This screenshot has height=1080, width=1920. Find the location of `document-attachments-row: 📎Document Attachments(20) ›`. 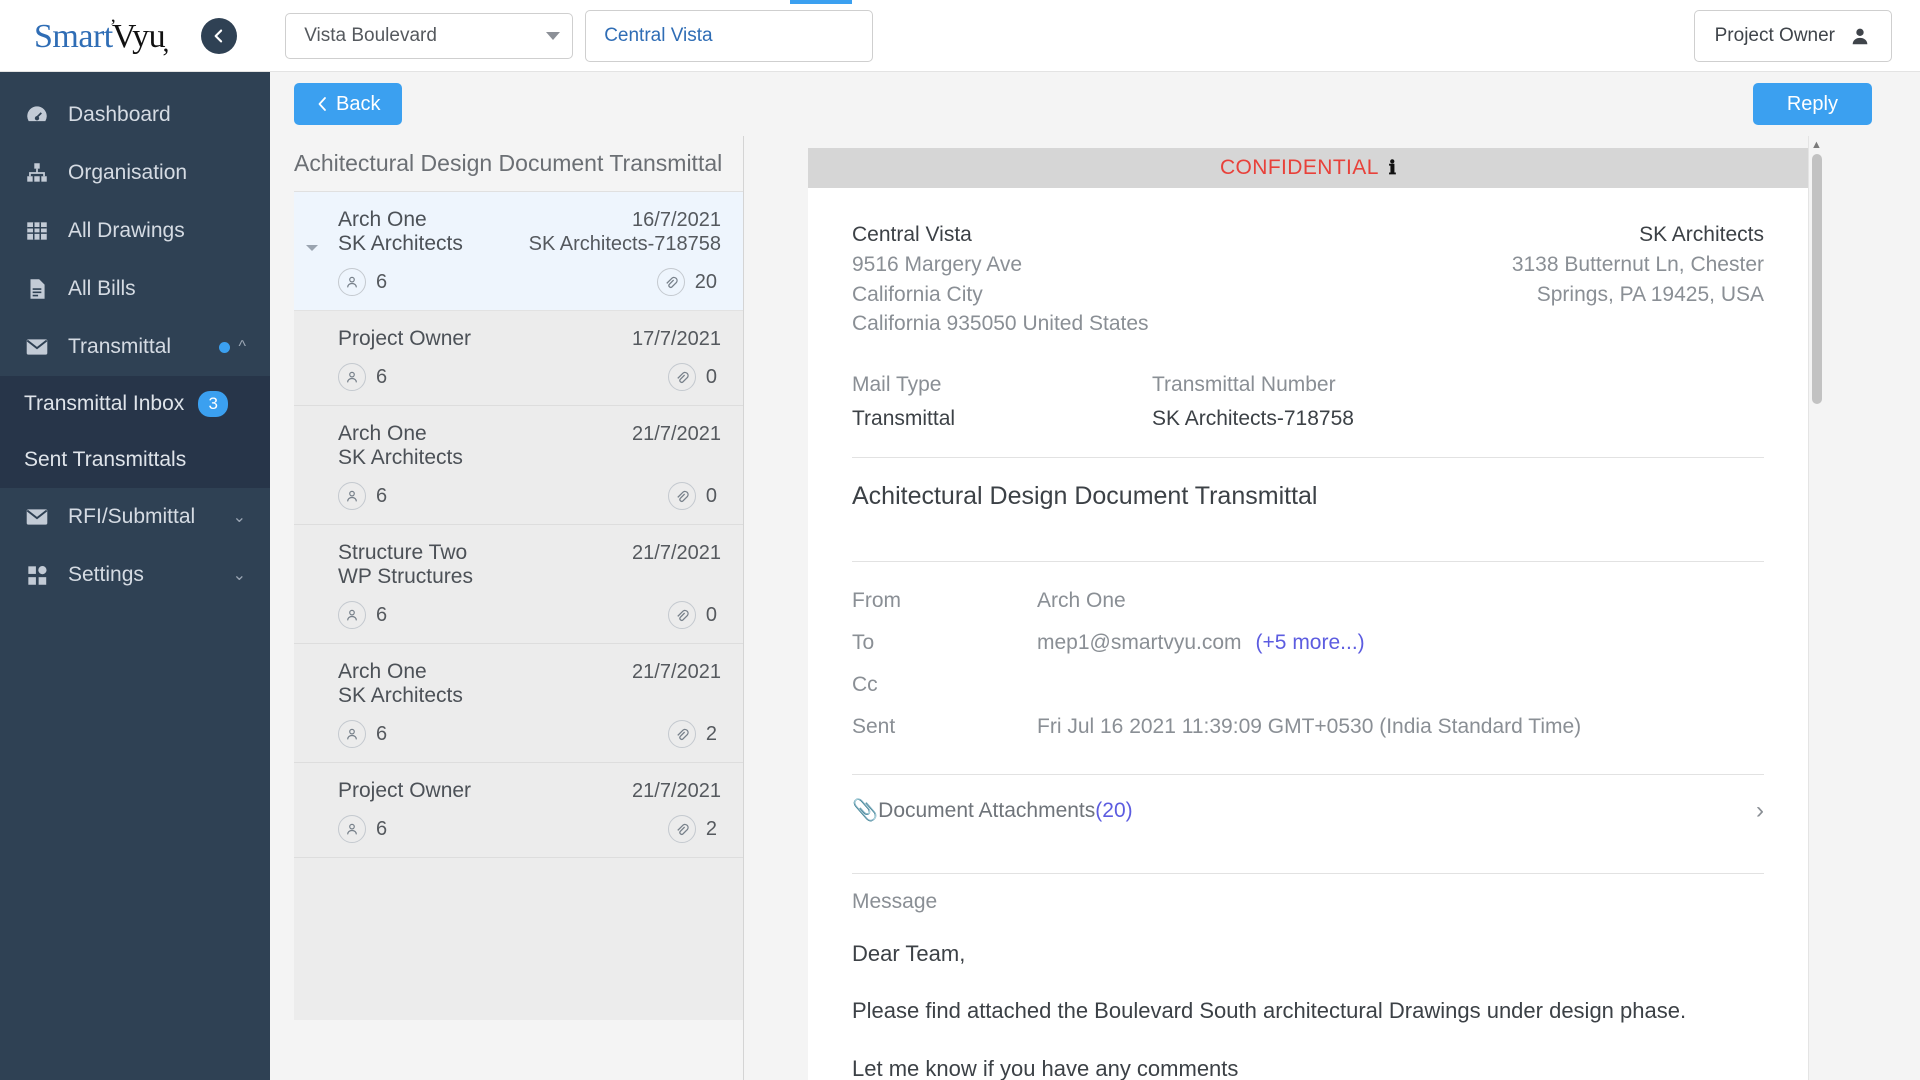

document-attachments-row: 📎Document Attachments(20) › is located at coordinates (1308, 811).